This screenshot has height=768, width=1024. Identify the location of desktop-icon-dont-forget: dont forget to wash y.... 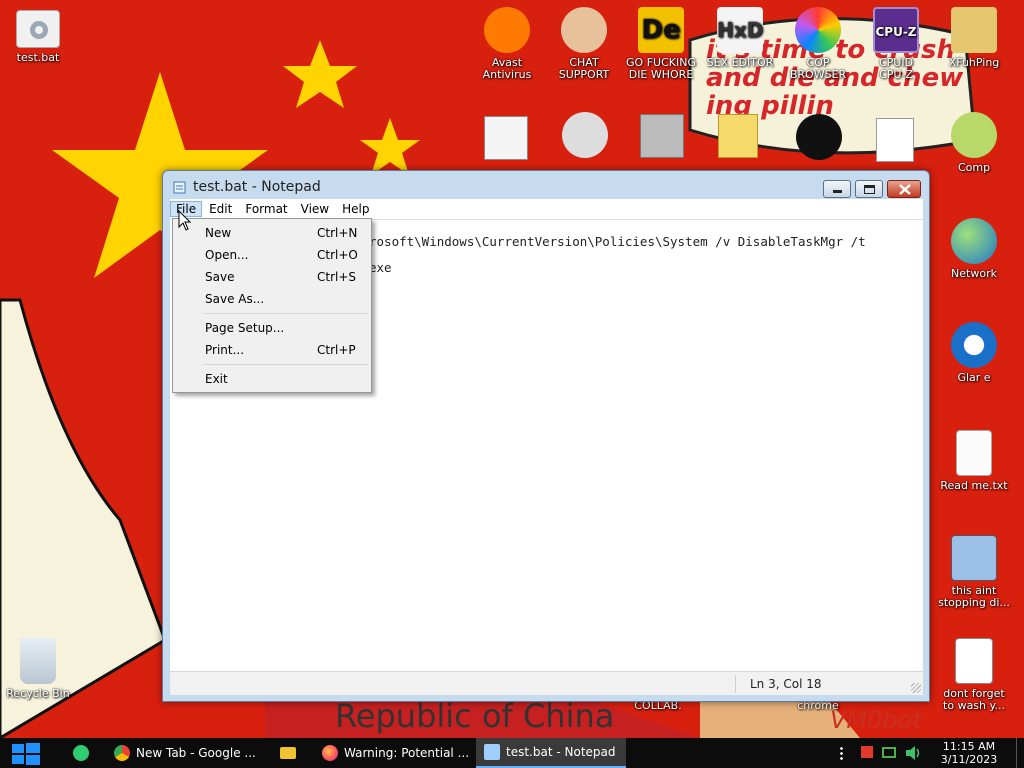
(974, 675).